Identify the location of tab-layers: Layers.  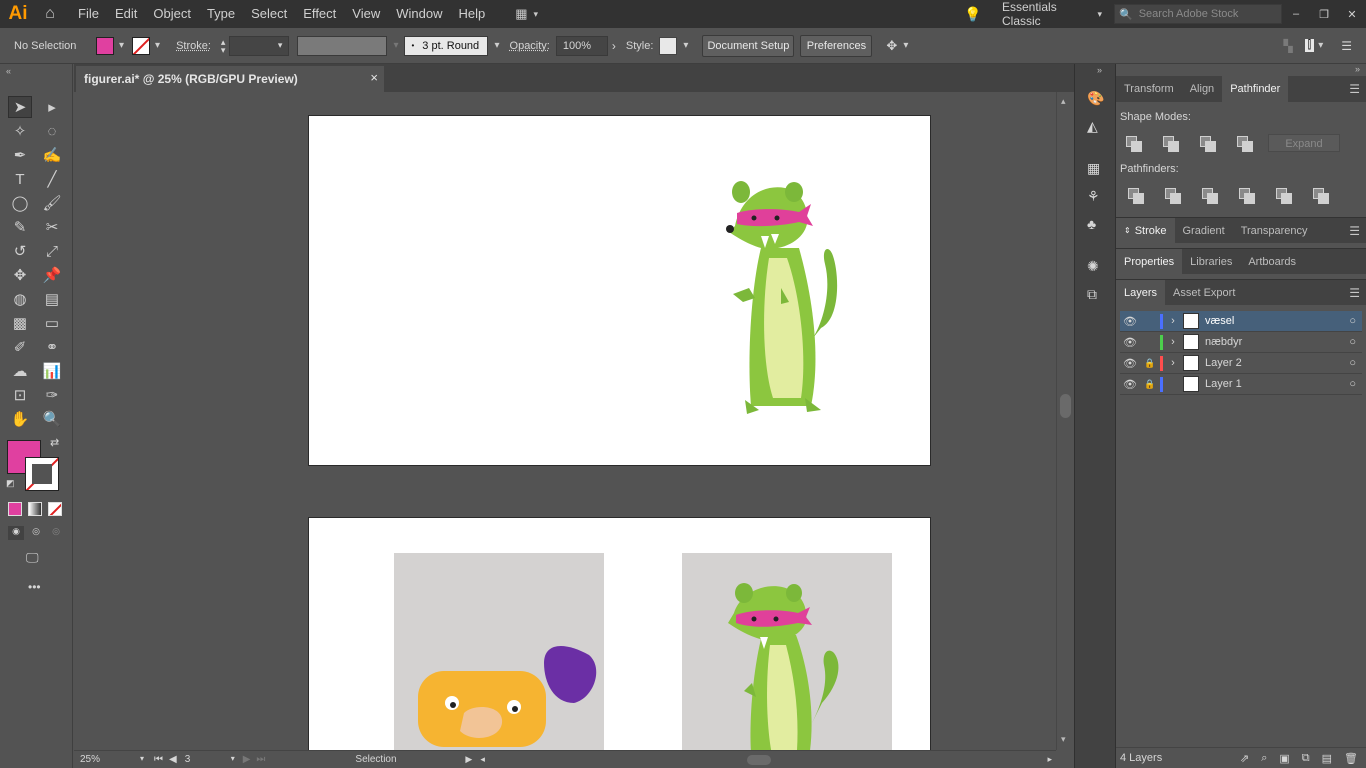
(1141, 292).